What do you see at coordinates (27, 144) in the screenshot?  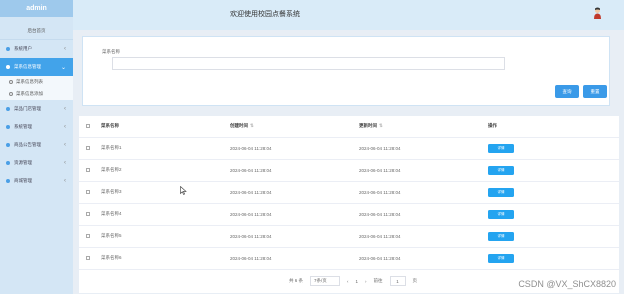 I see `sidebar-item-label: 商品公告管理` at bounding box center [27, 144].